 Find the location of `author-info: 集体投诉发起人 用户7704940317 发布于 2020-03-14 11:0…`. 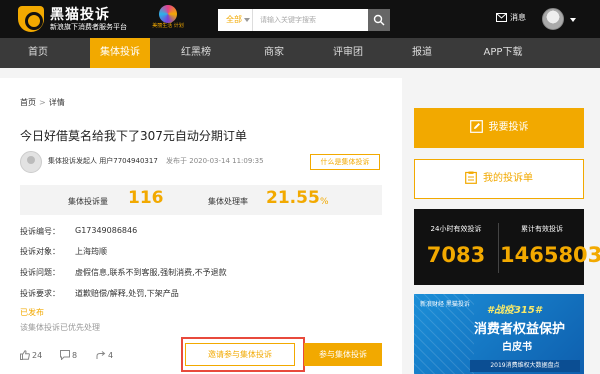

author-info: 集体投诉发起人 用户7704940317 发布于 2020-03-14 11:0… is located at coordinates (156, 161).